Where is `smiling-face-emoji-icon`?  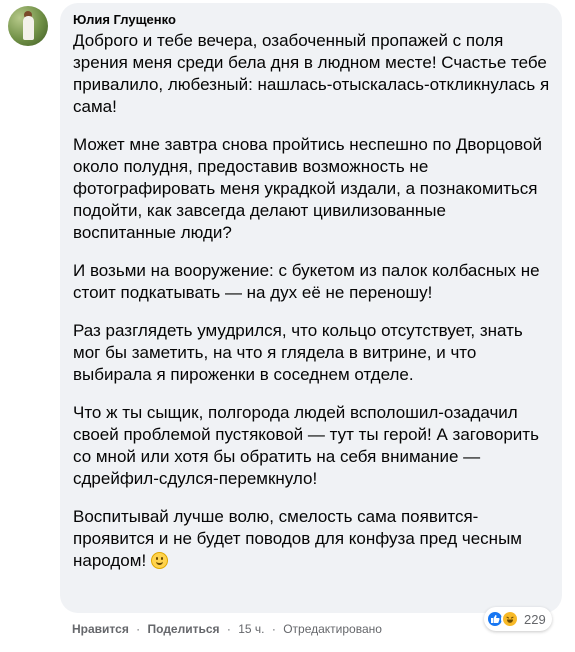 smiling-face-emoji-icon is located at coordinates (159, 560).